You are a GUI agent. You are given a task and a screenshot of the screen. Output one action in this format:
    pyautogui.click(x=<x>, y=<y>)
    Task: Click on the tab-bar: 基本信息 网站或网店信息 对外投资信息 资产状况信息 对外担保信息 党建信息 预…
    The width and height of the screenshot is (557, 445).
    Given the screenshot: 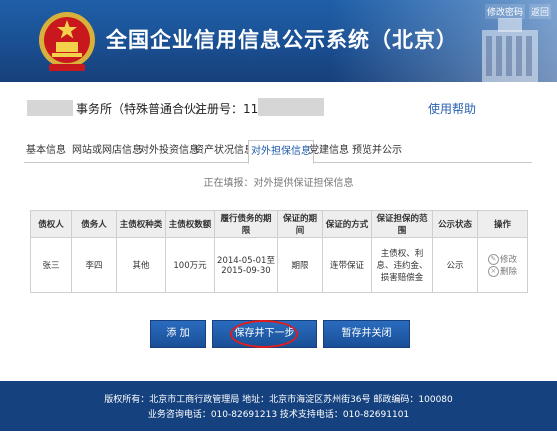 What is the action you would take?
    pyautogui.click(x=278, y=152)
    